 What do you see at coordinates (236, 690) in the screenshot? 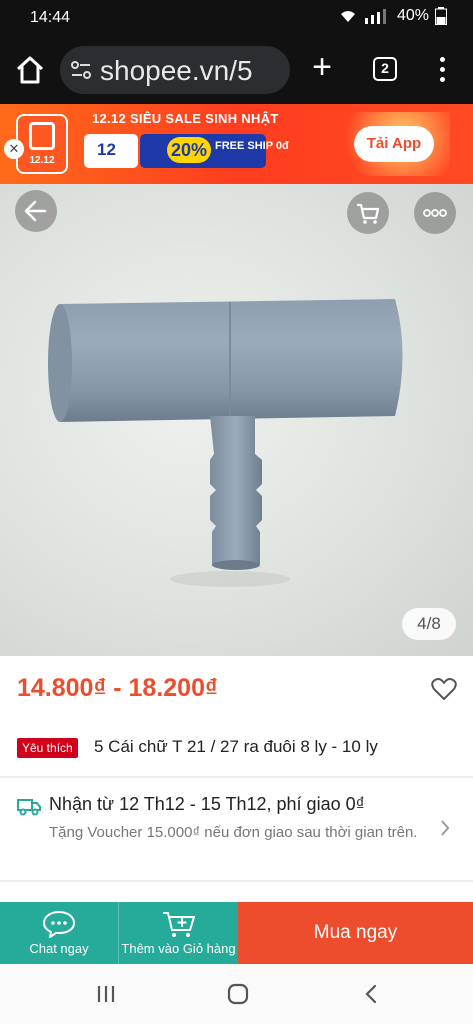
I see `price-section: 14.800₫ - 18.200₫` at bounding box center [236, 690].